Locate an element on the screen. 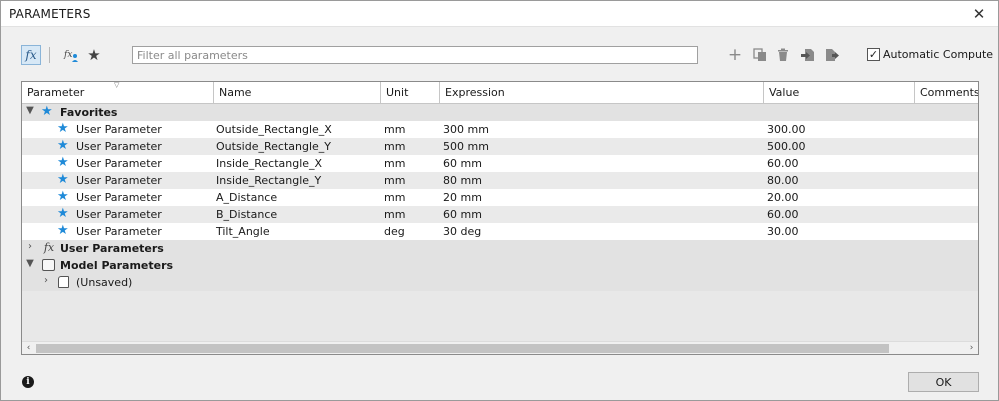 The height and width of the screenshot is (401, 999). column-header-parameter: ▽ Parameter is located at coordinates (118, 92).